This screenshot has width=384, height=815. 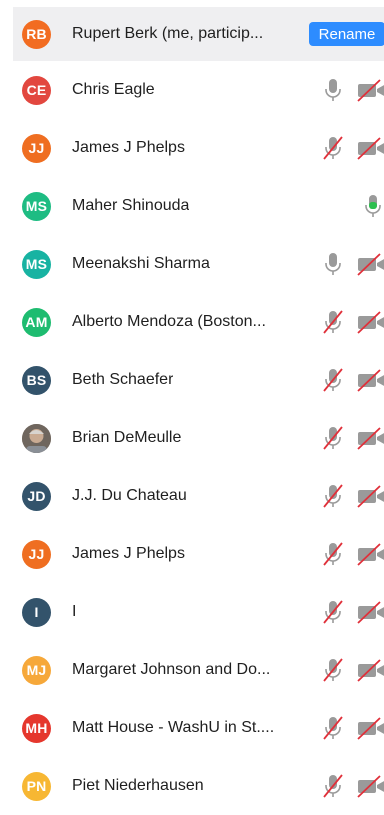 I want to click on participant-name: Piet Niederhausen, so click(x=138, y=785).